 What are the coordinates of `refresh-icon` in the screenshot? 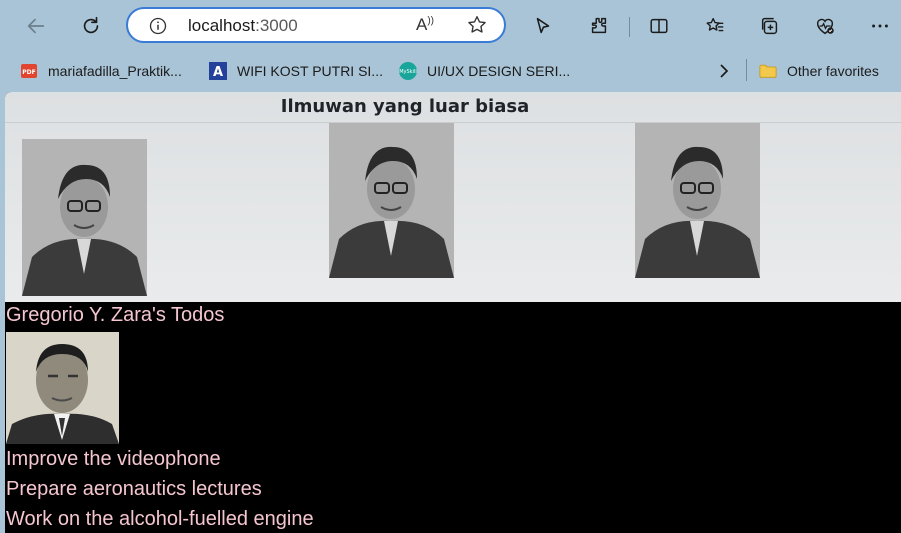 It's located at (91, 25).